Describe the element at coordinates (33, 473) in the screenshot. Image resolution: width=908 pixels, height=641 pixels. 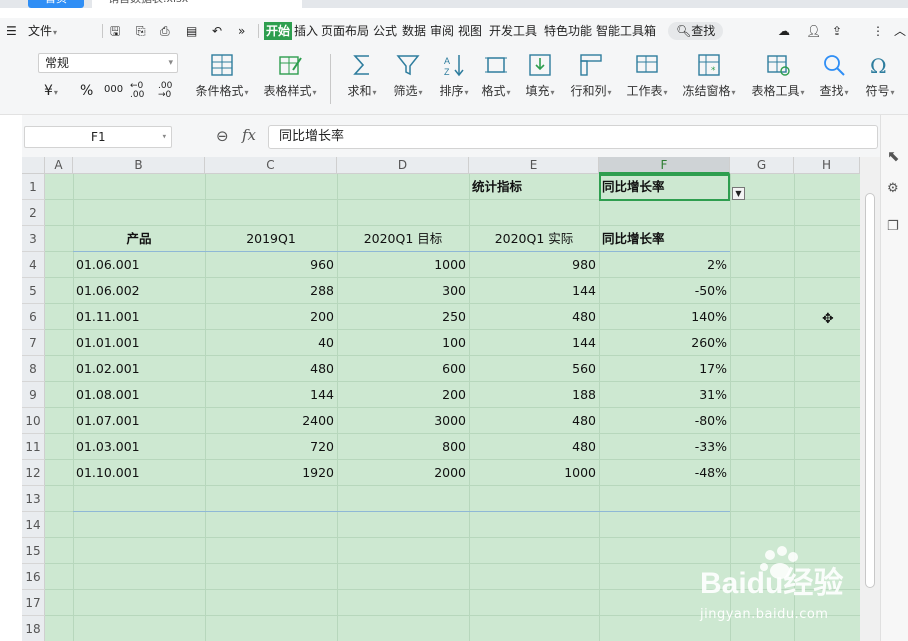
I see `row-header-12: 12` at that location.